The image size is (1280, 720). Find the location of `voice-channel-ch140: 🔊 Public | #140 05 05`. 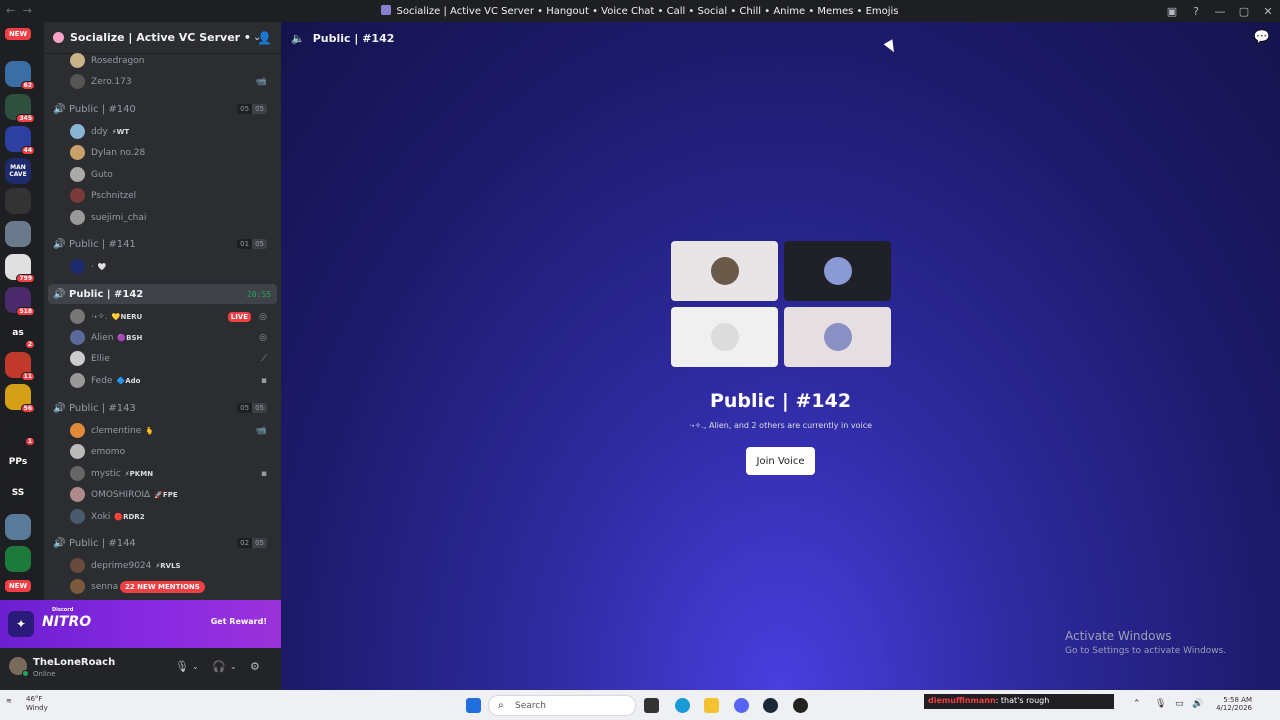

voice-channel-ch140: 🔊 Public | #140 05 05 is located at coordinates (160, 109).